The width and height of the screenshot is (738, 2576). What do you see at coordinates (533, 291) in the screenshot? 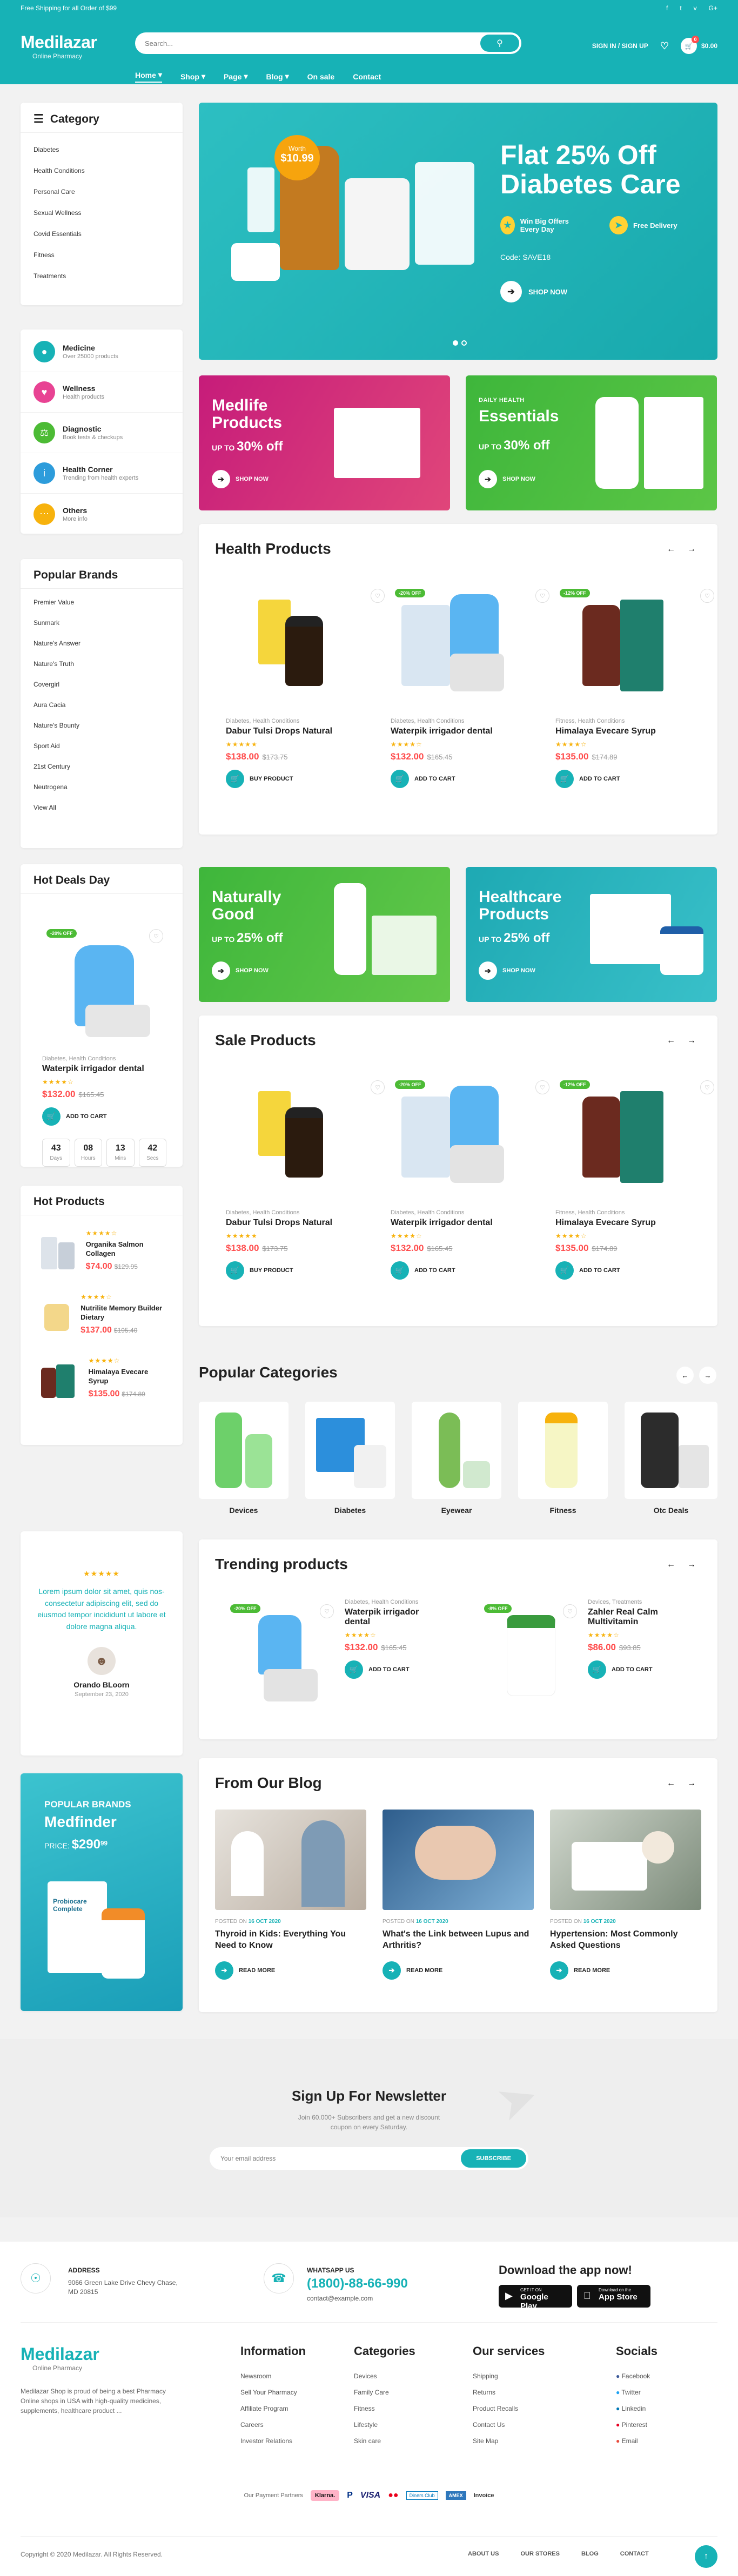
I see `hero-shop-now: ➔ SHOP NOW` at bounding box center [533, 291].